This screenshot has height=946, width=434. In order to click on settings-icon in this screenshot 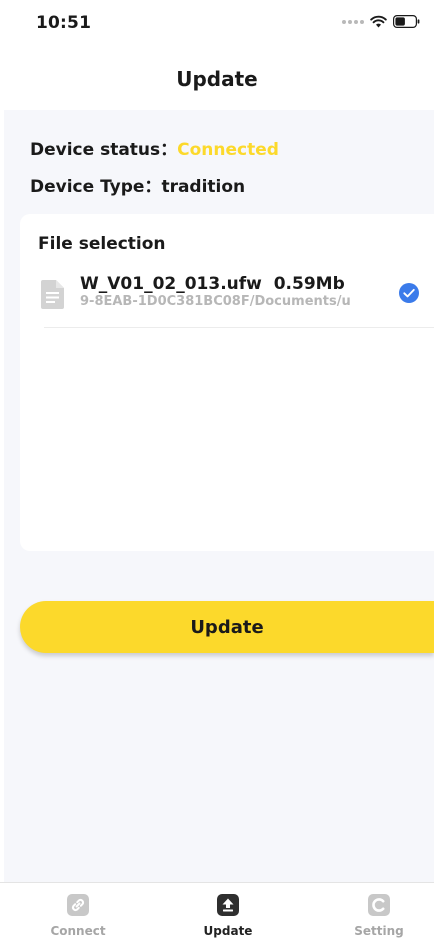, I will do `click(379, 905)`.